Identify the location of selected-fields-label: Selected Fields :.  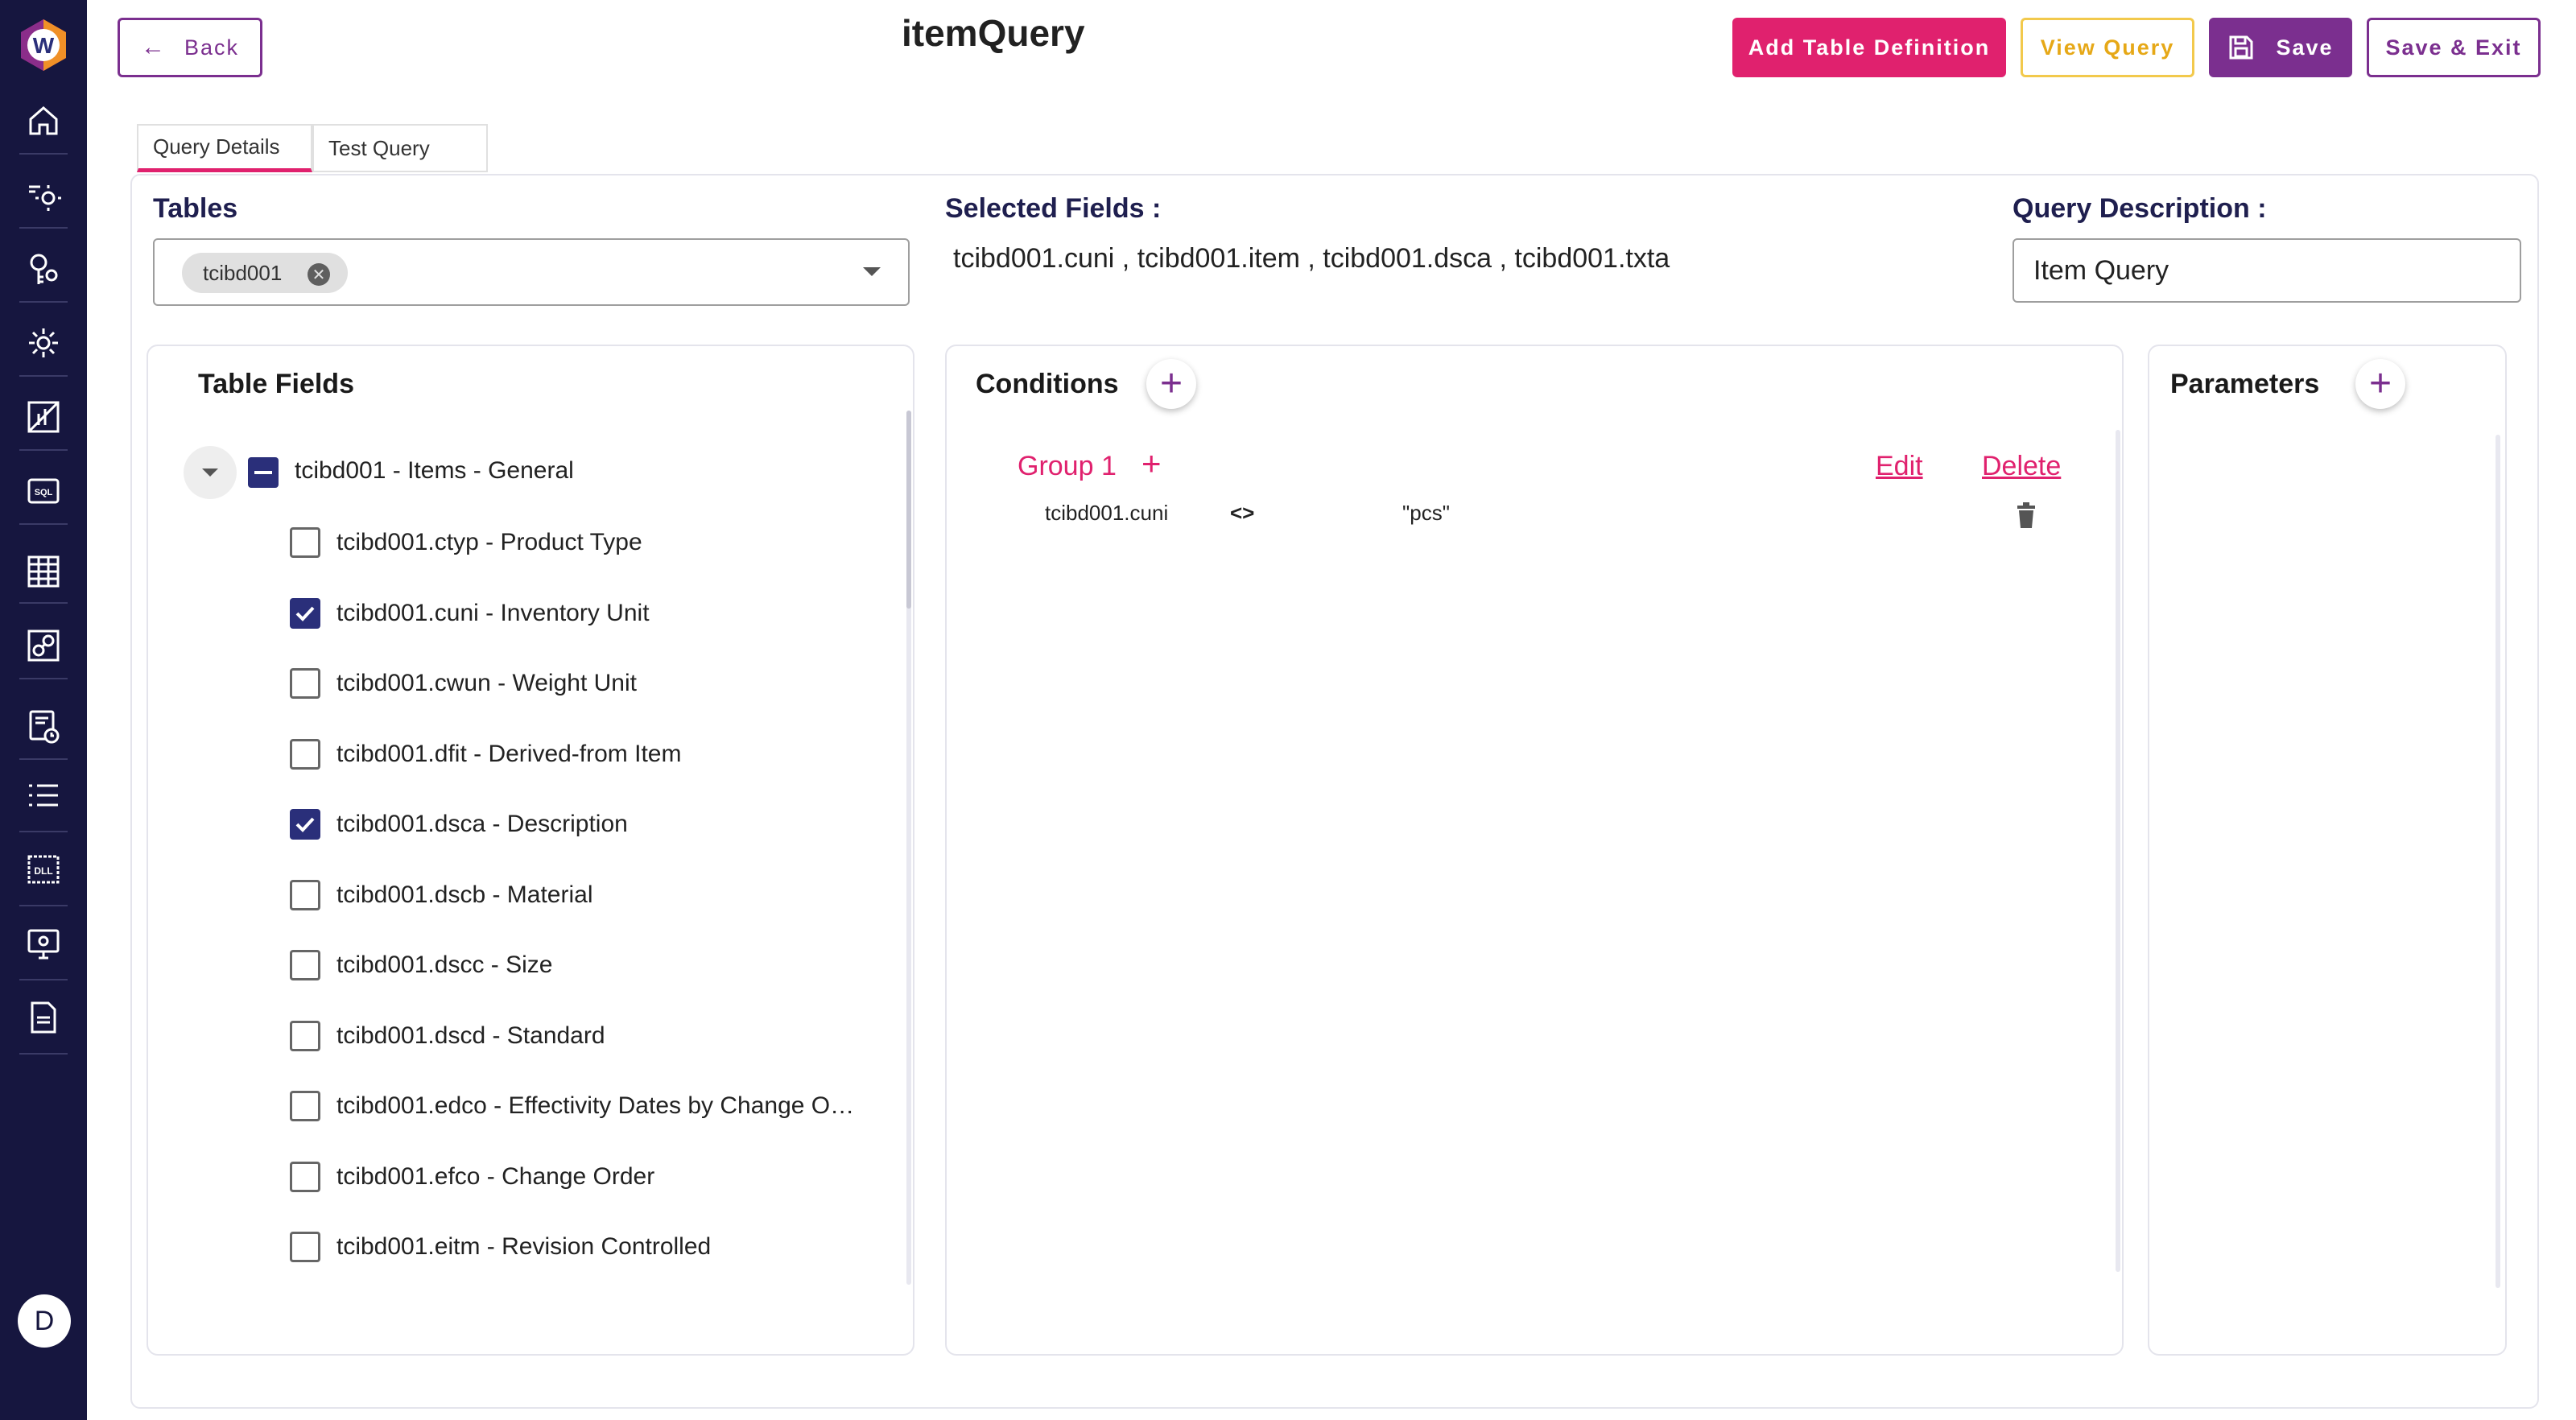
(1053, 208).